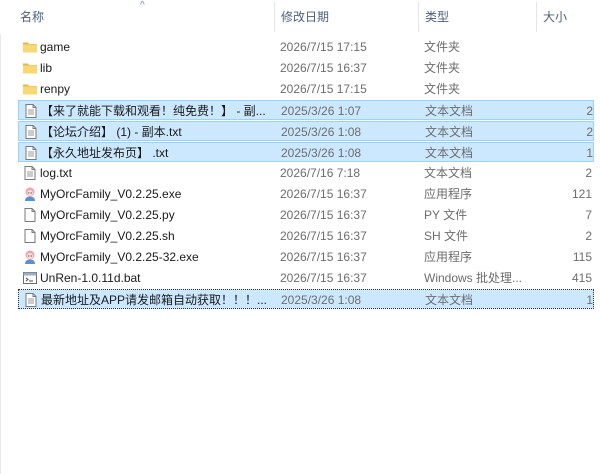 This screenshot has width=600, height=474. What do you see at coordinates (46, 68) in the screenshot?
I see `file-name: lib` at bounding box center [46, 68].